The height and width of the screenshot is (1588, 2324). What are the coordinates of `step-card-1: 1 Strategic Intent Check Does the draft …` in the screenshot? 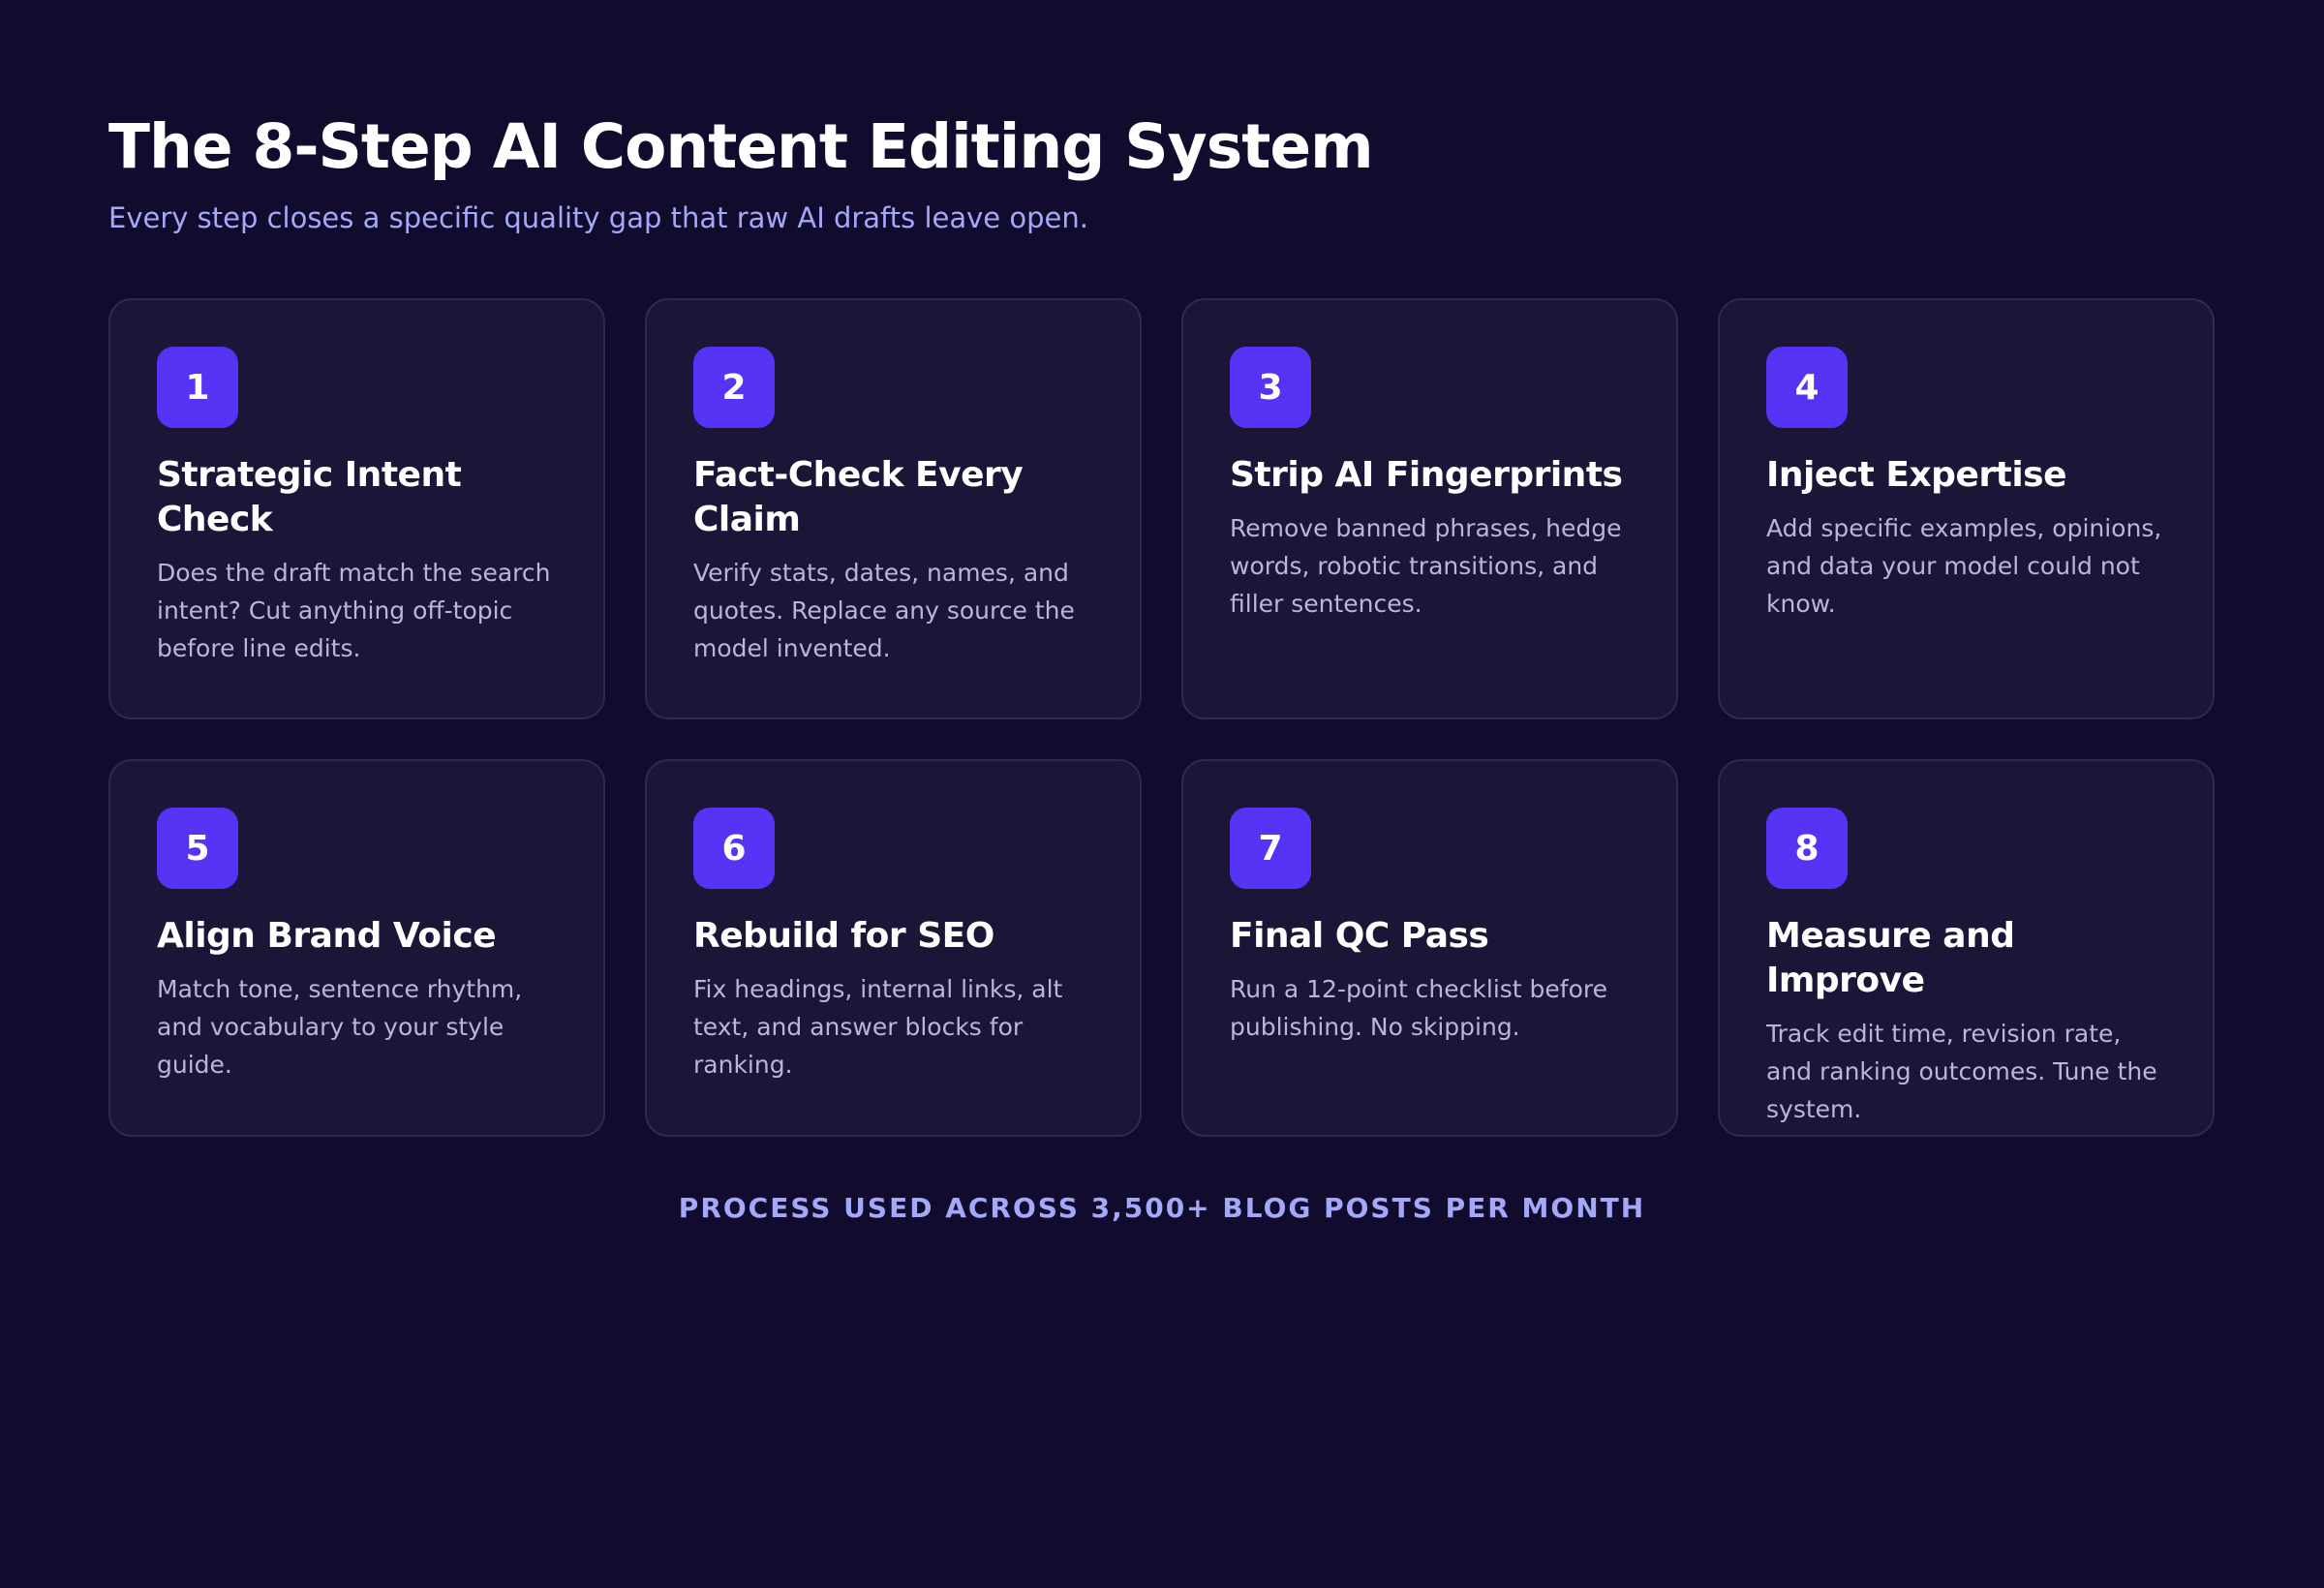 It's located at (356, 508).